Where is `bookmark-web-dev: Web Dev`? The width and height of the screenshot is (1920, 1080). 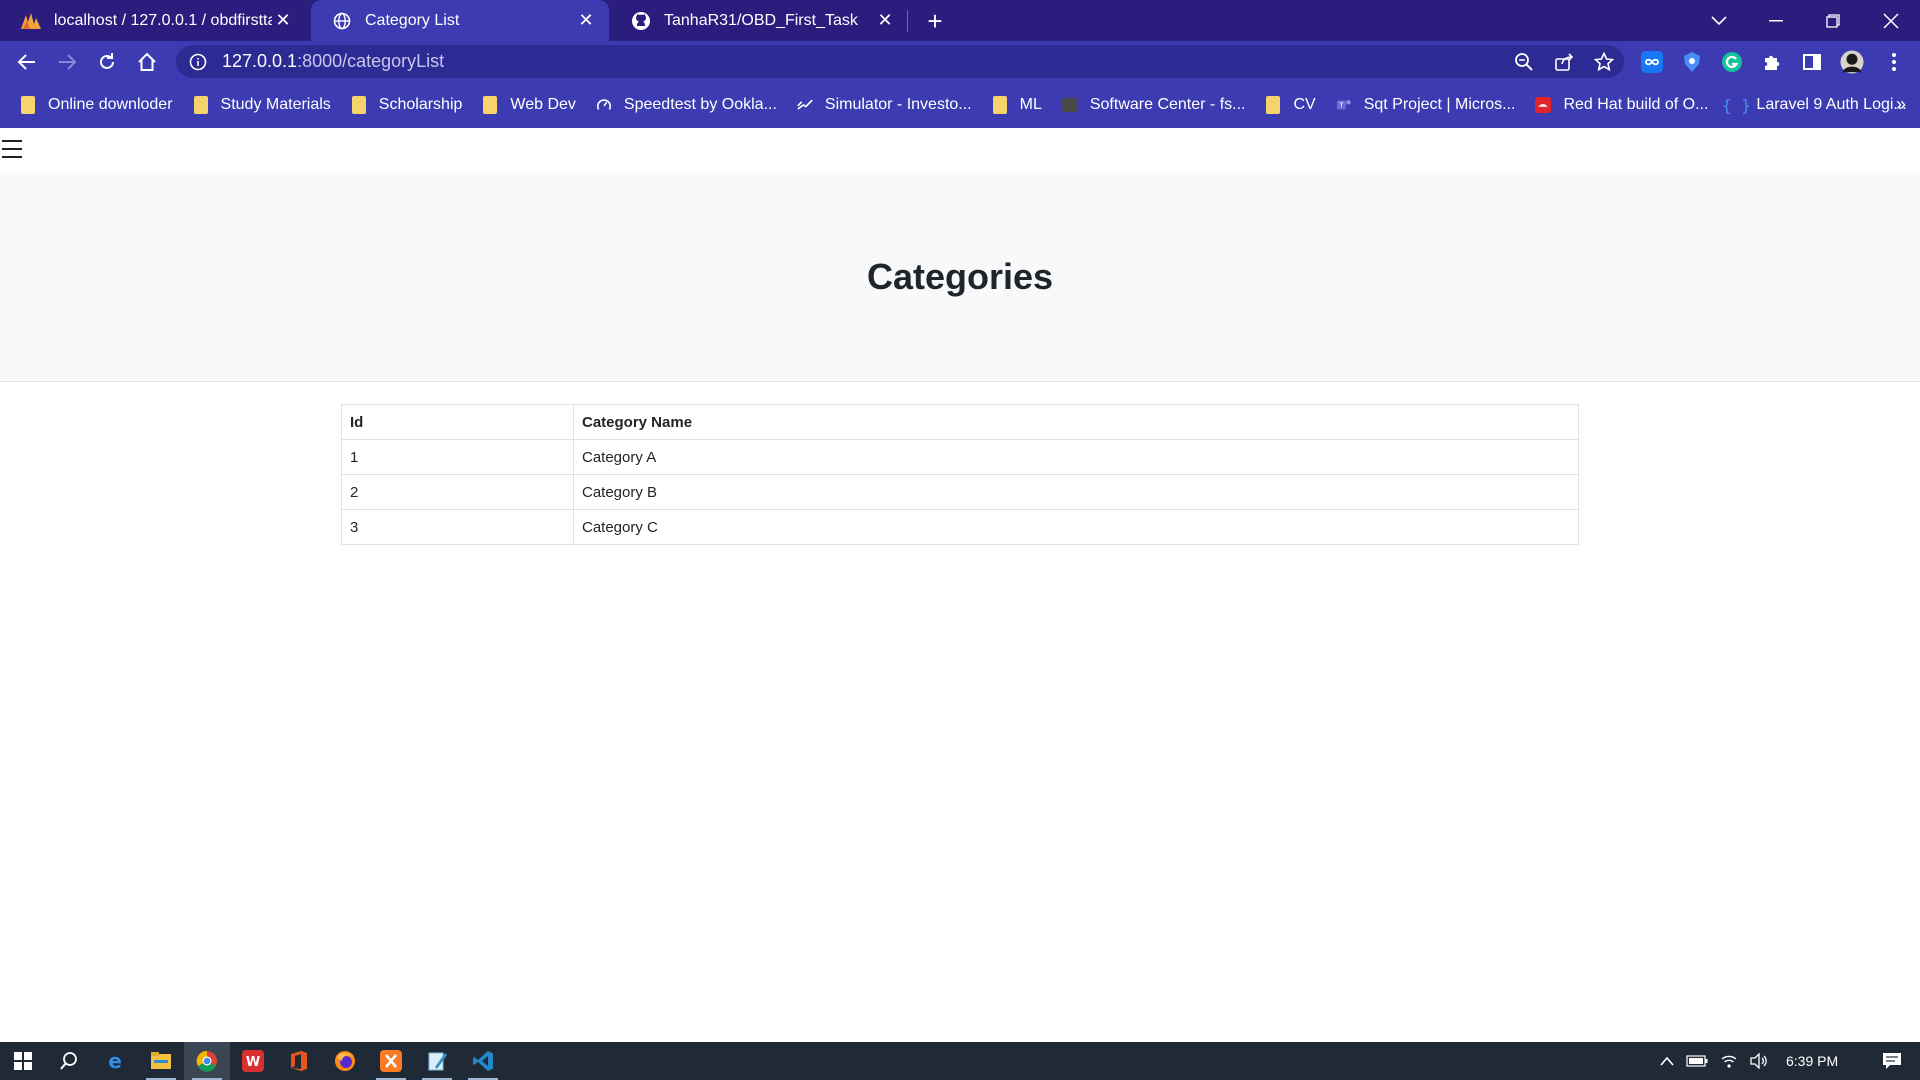
bookmark-web-dev: Web Dev is located at coordinates (529, 105).